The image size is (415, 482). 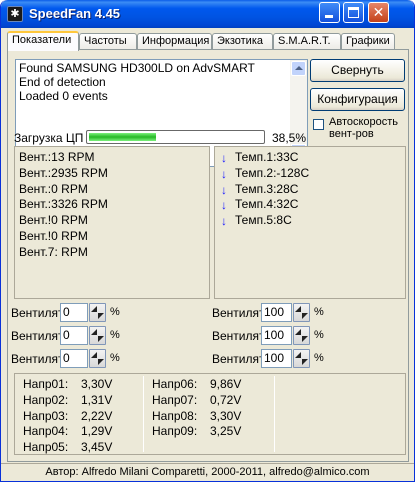 What do you see at coordinates (97, 431) in the screenshot?
I see `voltage-value: 1,29V` at bounding box center [97, 431].